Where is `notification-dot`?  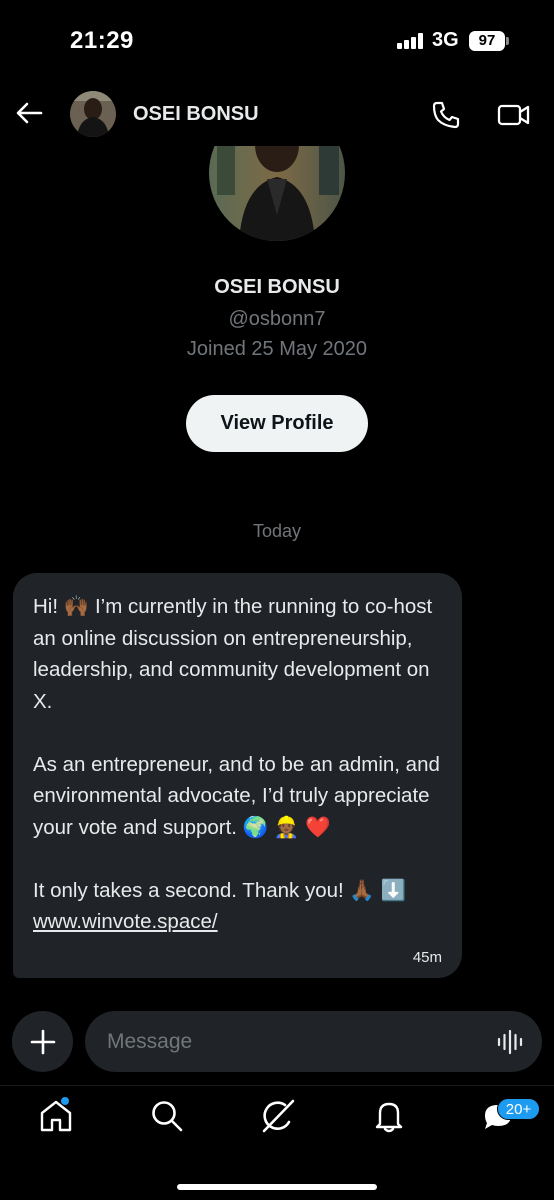
notification-dot is located at coordinates (65, 1101).